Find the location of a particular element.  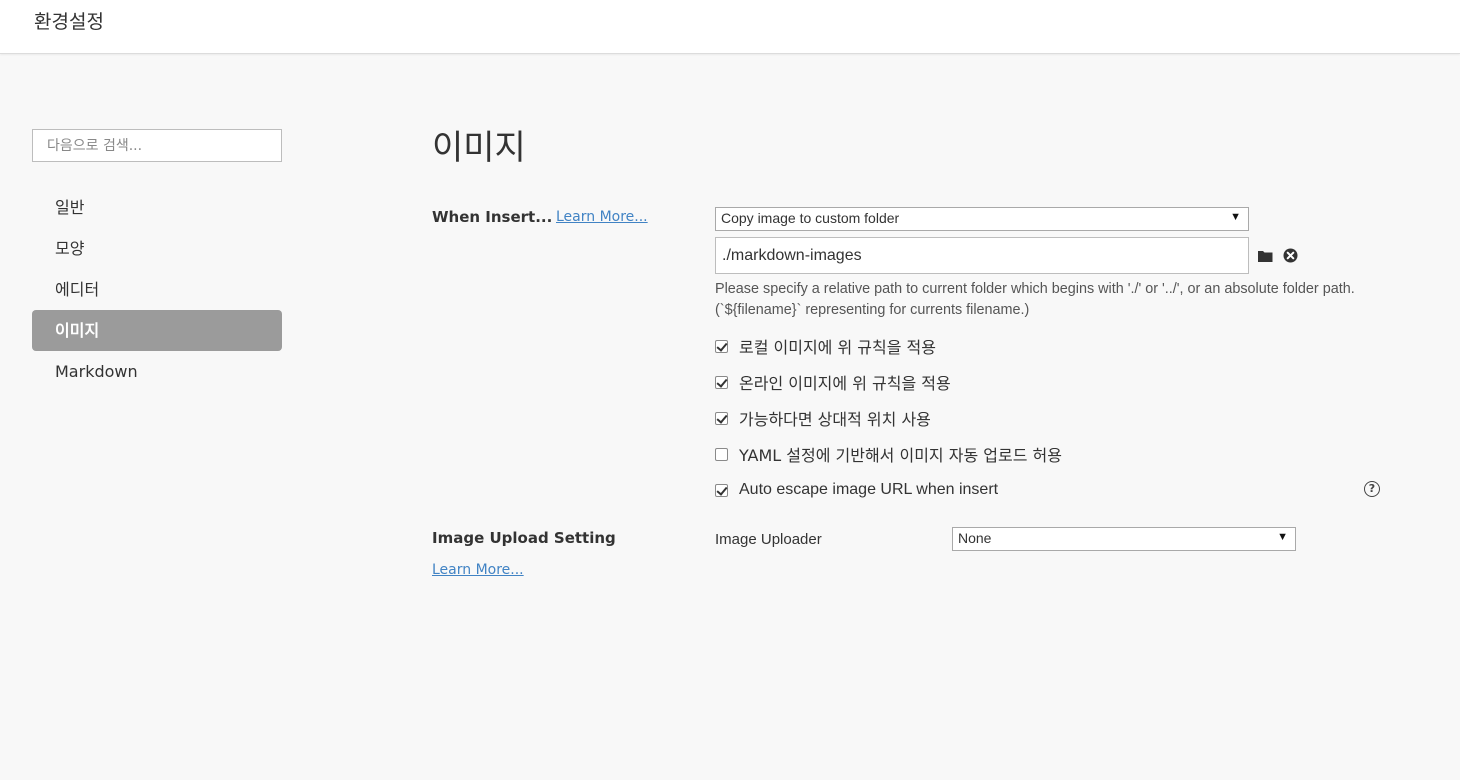

option-label: YAML 설정에 기반해서 이미지 자동 업로드 허용 is located at coordinates (900, 455).